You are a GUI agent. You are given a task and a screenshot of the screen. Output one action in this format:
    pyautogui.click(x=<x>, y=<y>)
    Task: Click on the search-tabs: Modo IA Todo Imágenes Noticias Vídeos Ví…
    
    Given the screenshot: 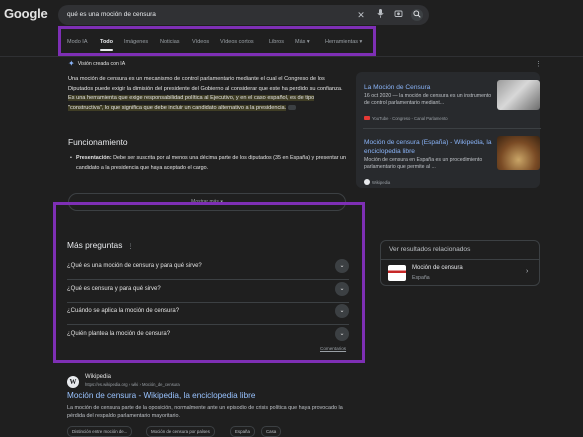 What is the action you would take?
    pyautogui.click(x=217, y=41)
    